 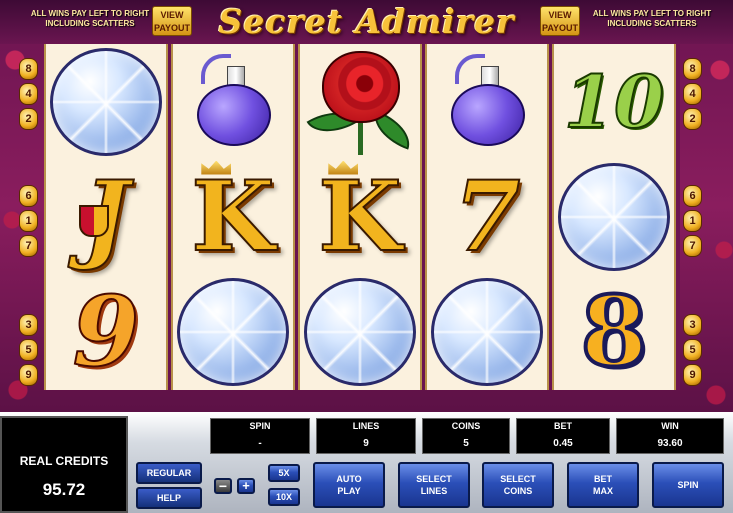 What do you see at coordinates (94, 220) in the screenshot?
I see `shield-icon` at bounding box center [94, 220].